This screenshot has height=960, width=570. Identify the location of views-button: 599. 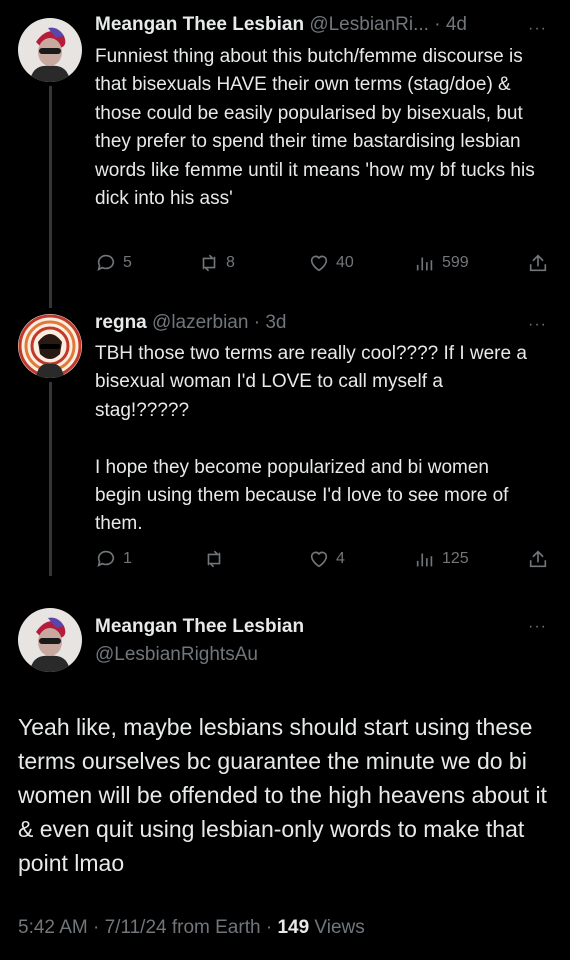
(441, 263).